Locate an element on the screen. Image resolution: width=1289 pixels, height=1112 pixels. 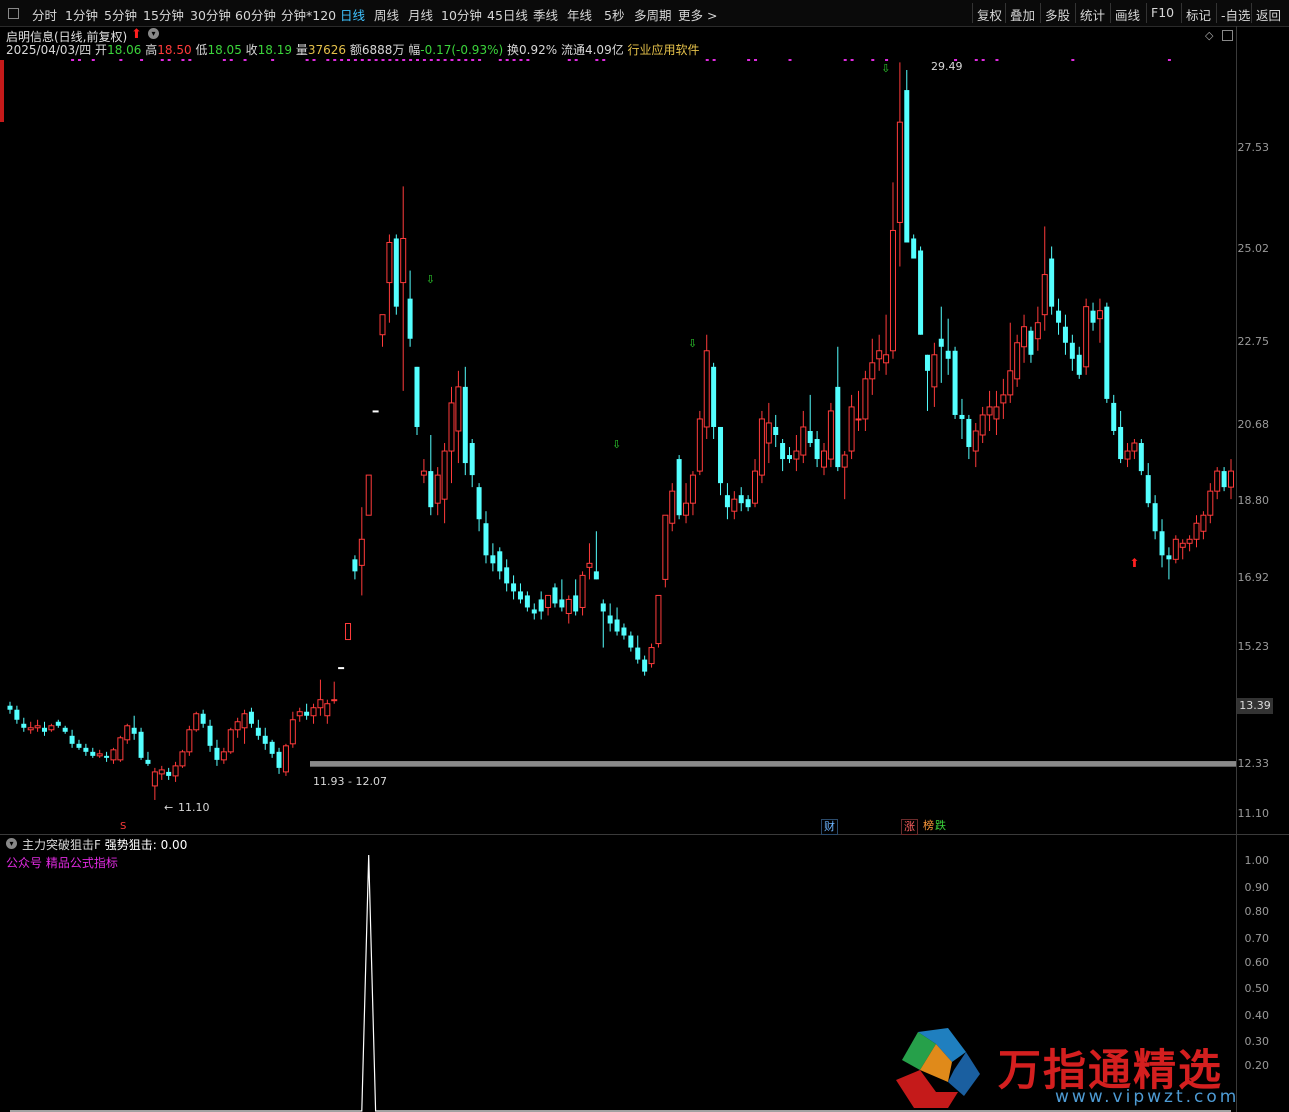
finance-badge: 财 is located at coordinates (829, 827).